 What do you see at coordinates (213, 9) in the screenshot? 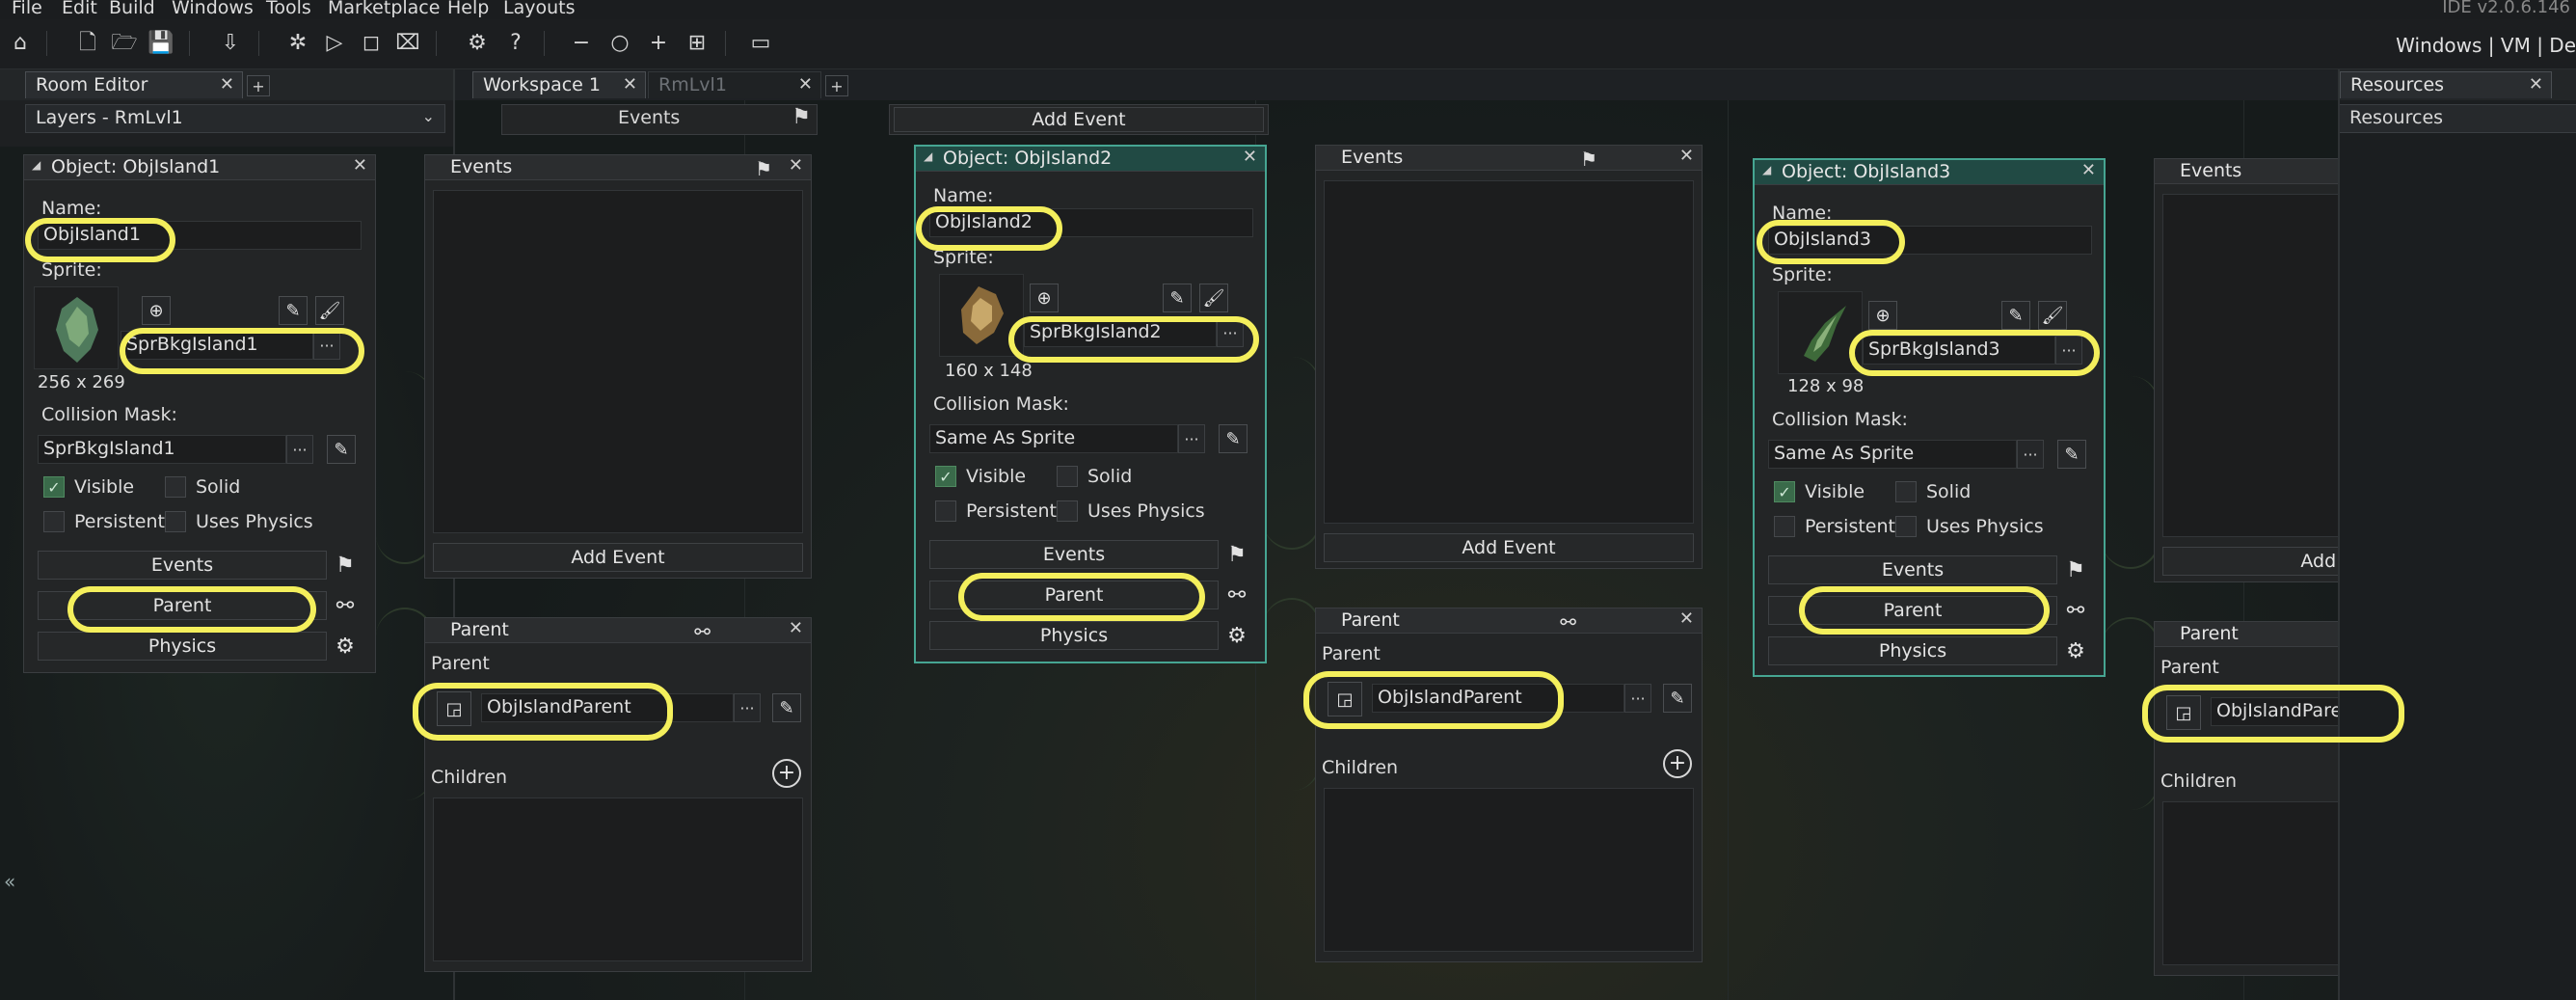
I see `menu-windows: Windows` at bounding box center [213, 9].